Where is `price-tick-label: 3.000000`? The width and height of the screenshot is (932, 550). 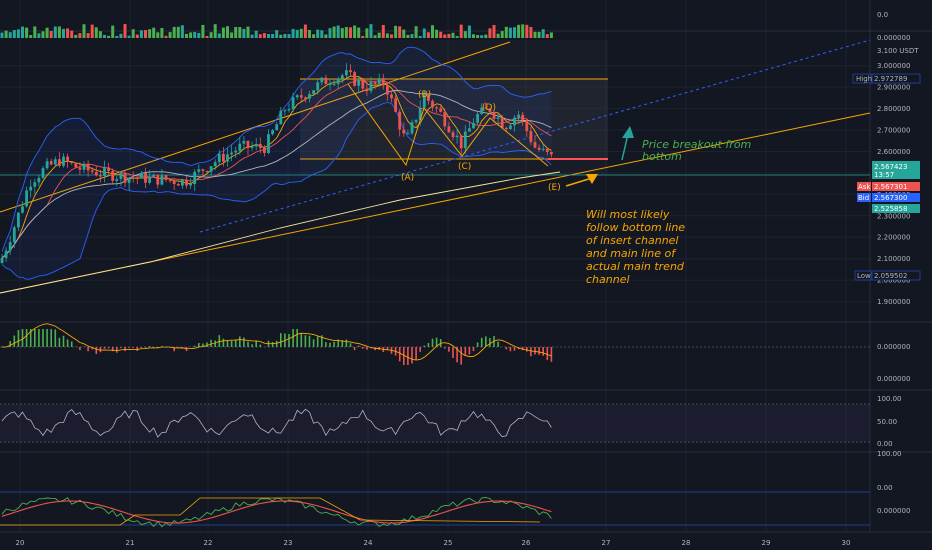
price-tick-label: 3.000000 is located at coordinates (893, 66).